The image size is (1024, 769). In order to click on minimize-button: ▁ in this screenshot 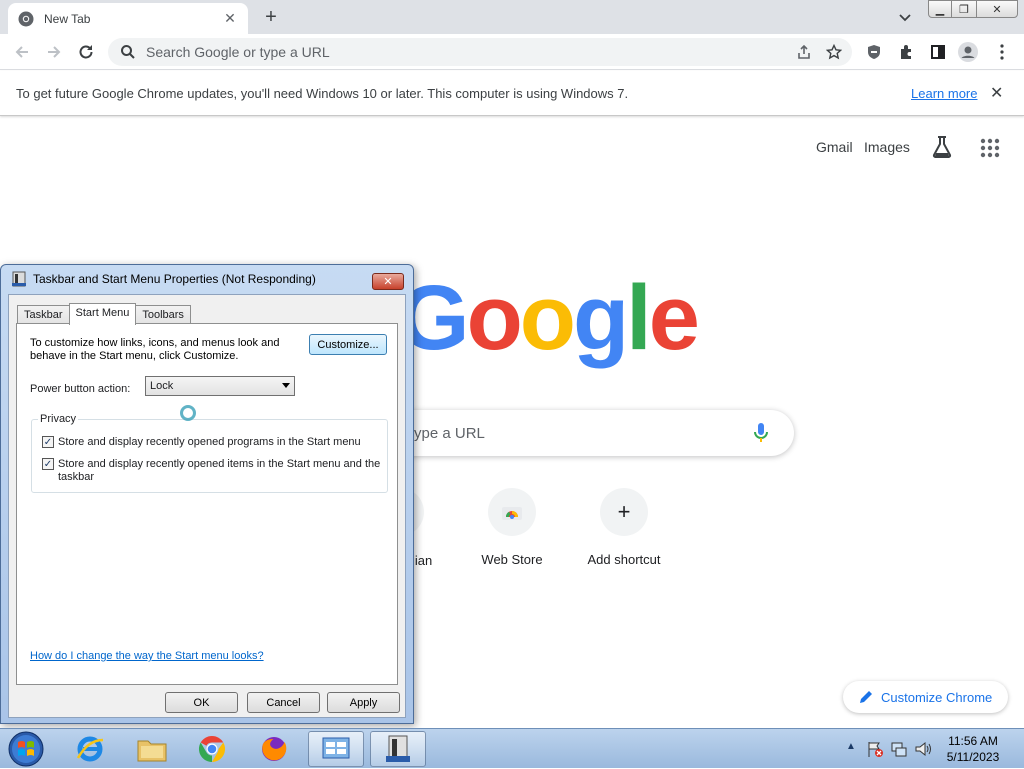, I will do `click(940, 9)`.